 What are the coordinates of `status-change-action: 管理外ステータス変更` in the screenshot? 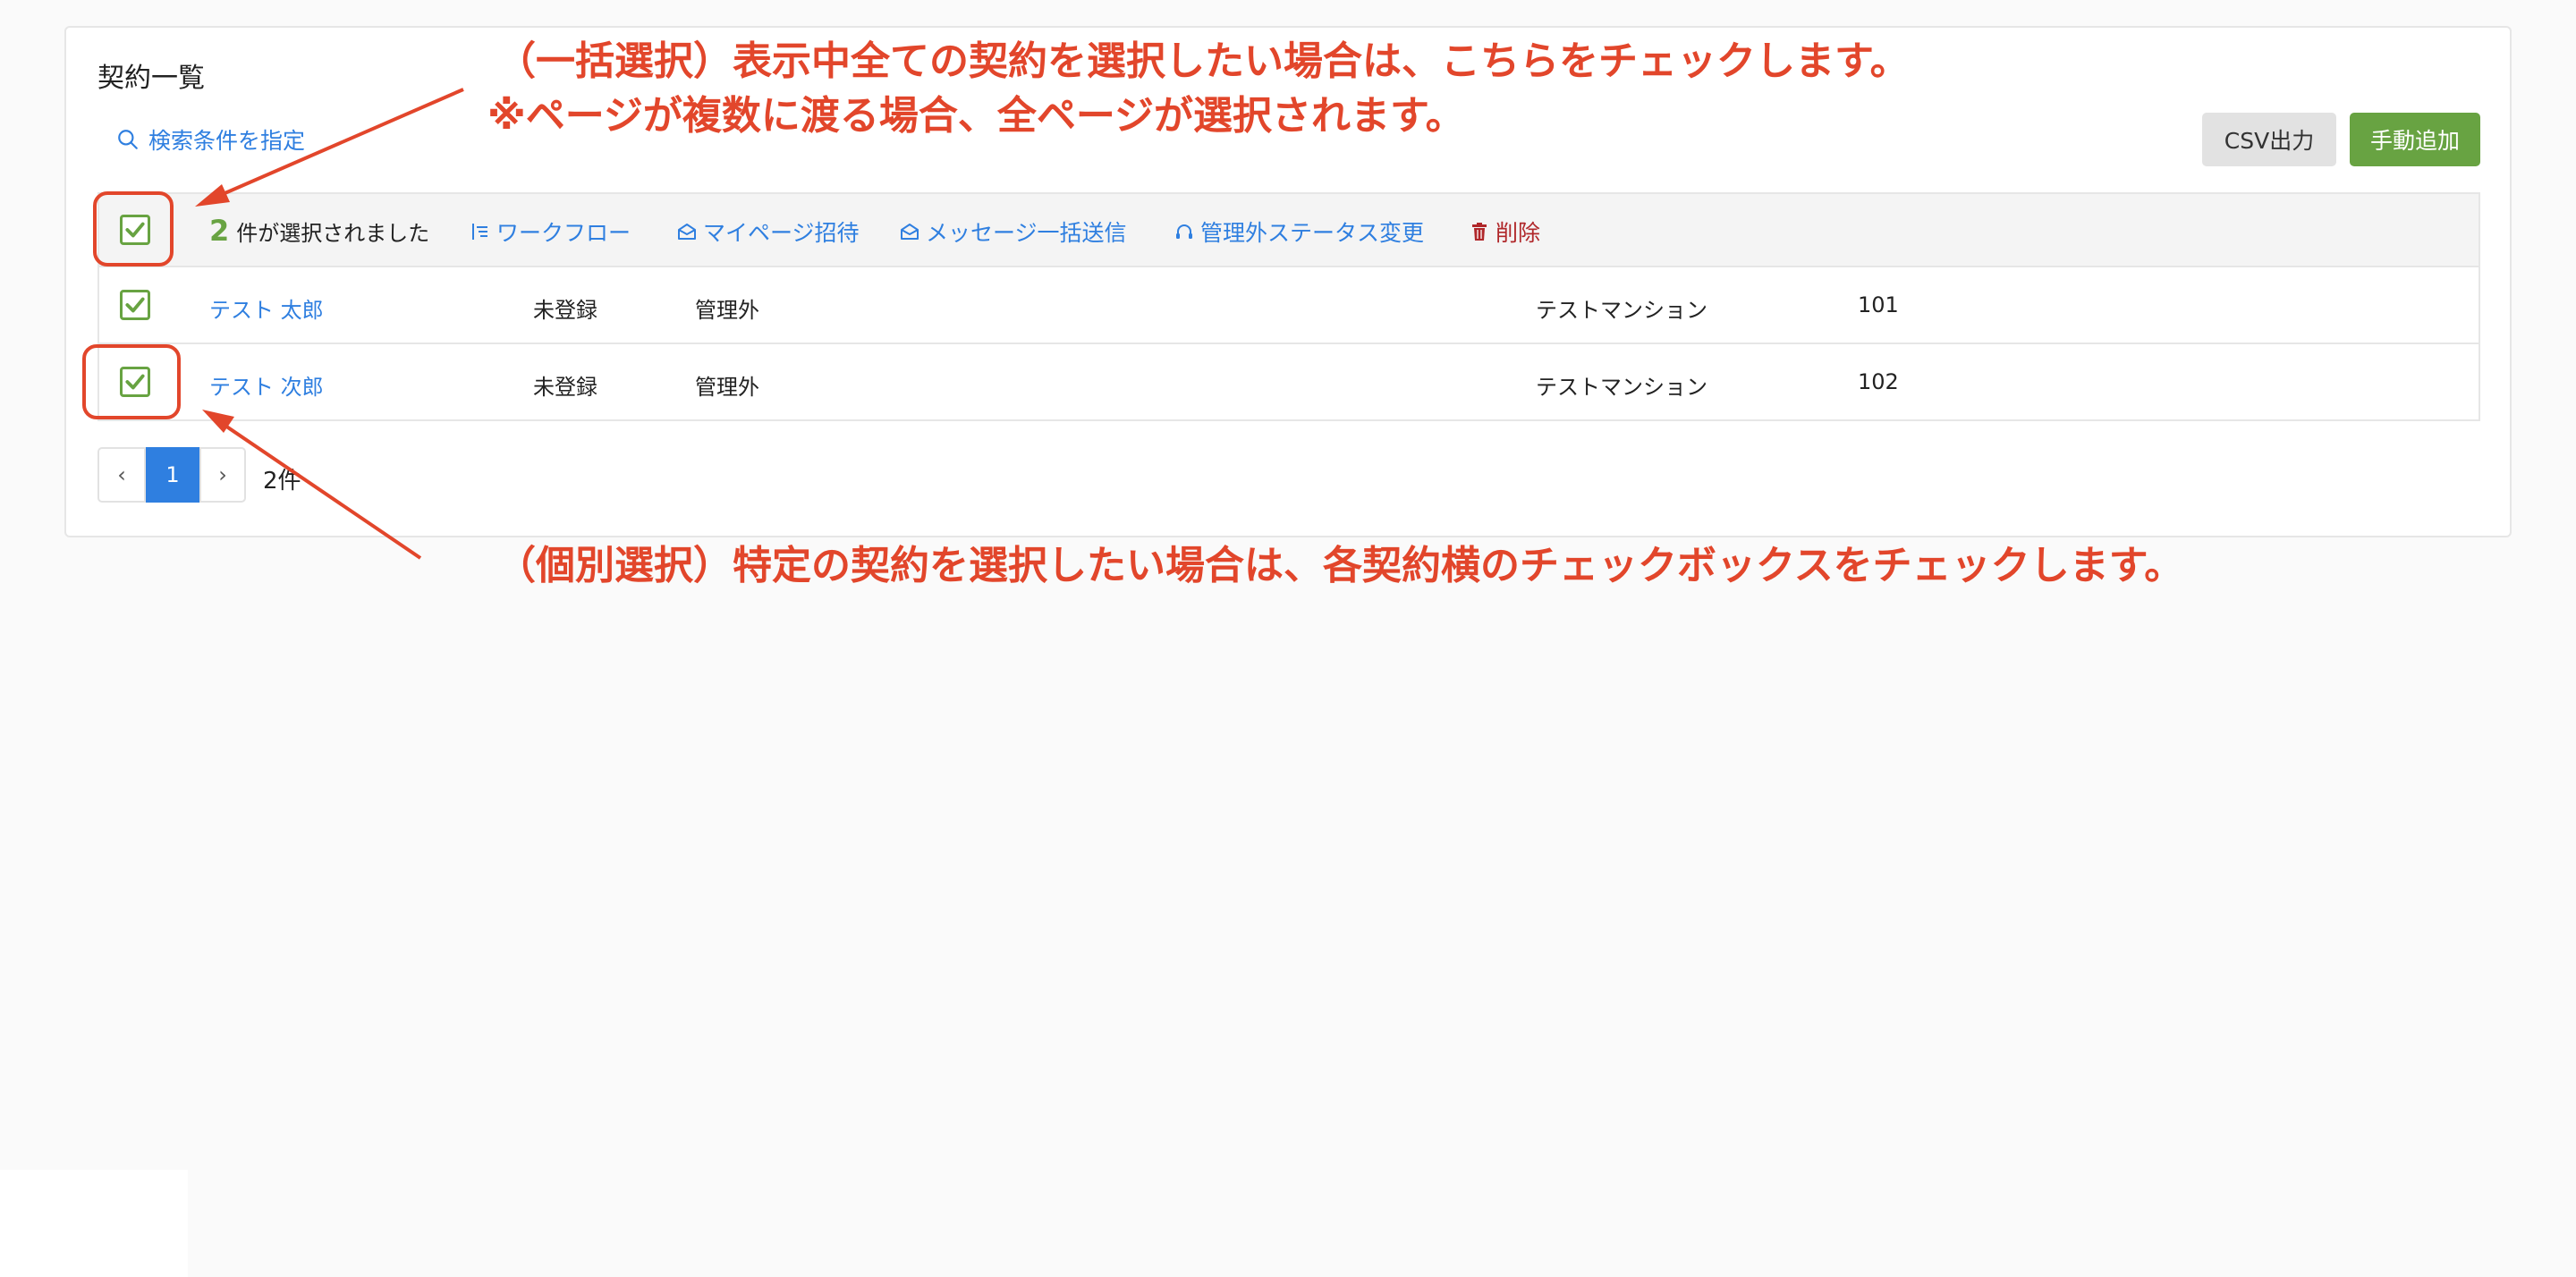 It's located at (1299, 232).